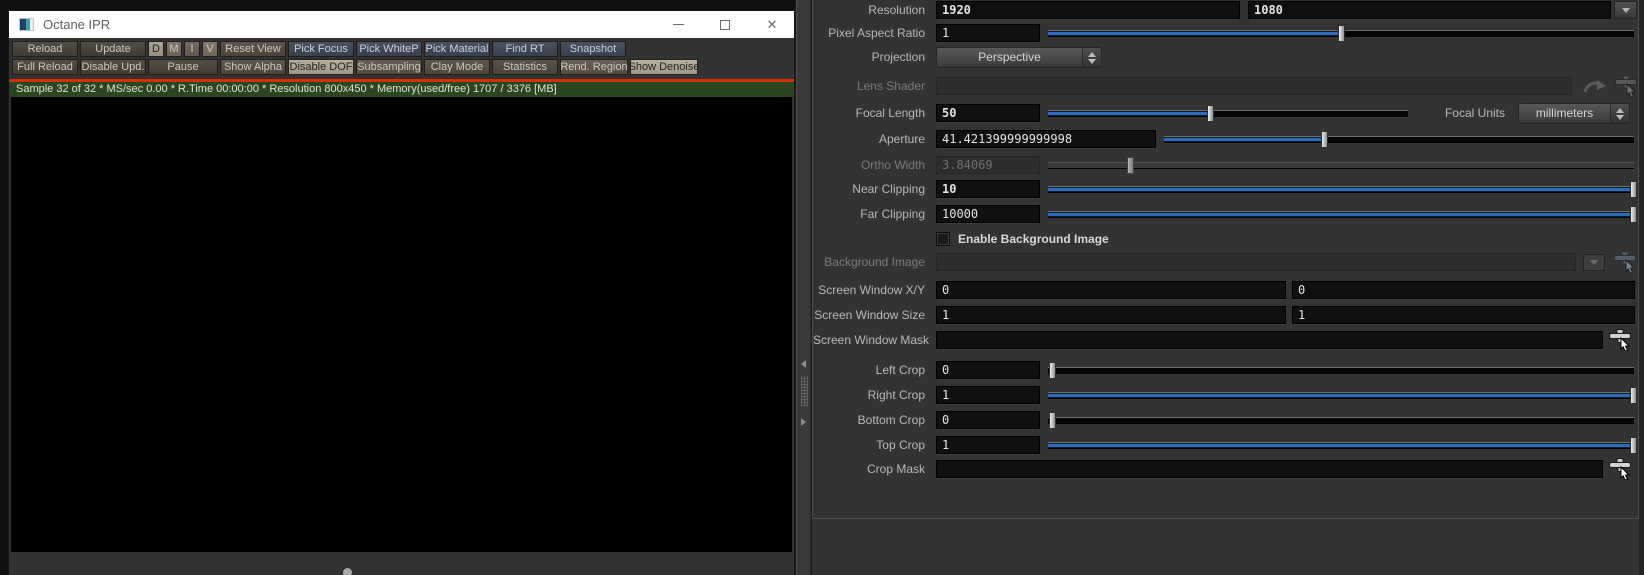  I want to click on pick-whitepoint-button: Pick WhiteP, so click(389, 49).